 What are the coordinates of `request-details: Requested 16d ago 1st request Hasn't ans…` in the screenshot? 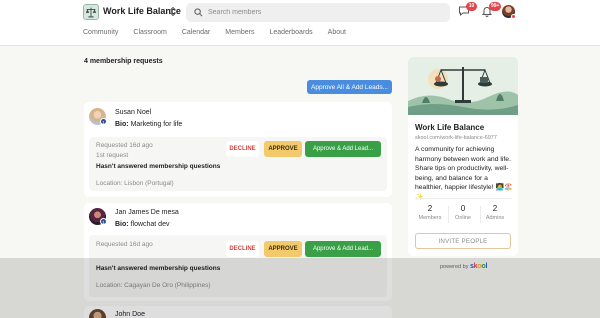 It's located at (238, 164).